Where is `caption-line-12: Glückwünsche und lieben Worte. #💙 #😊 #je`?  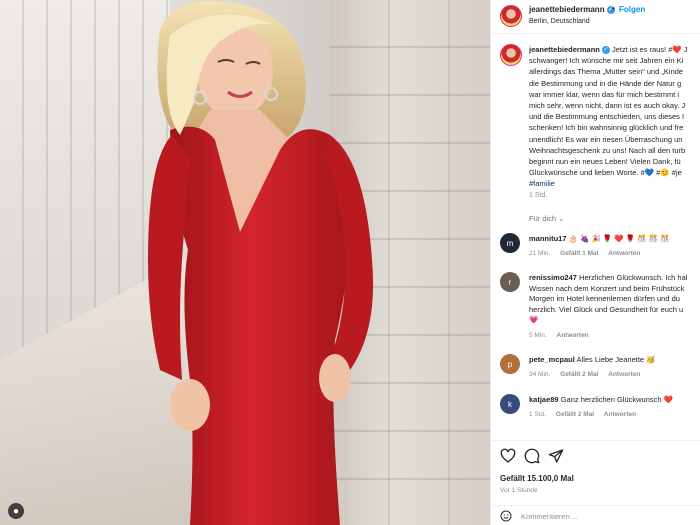 caption-line-12: Glückwünsche und lieben Worte. #💙 #😊 #je is located at coordinates (605, 173).